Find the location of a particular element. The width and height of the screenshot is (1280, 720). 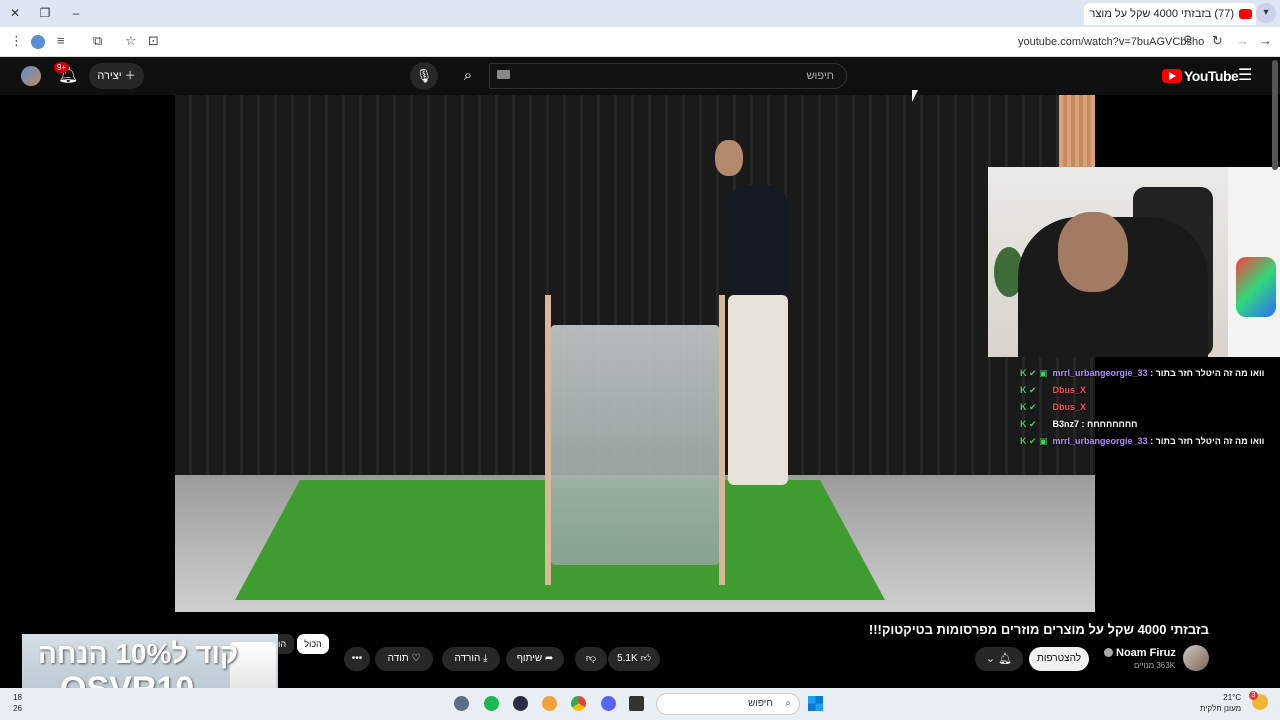

taskbar-search: חיפוש ⌕ is located at coordinates (728, 704).